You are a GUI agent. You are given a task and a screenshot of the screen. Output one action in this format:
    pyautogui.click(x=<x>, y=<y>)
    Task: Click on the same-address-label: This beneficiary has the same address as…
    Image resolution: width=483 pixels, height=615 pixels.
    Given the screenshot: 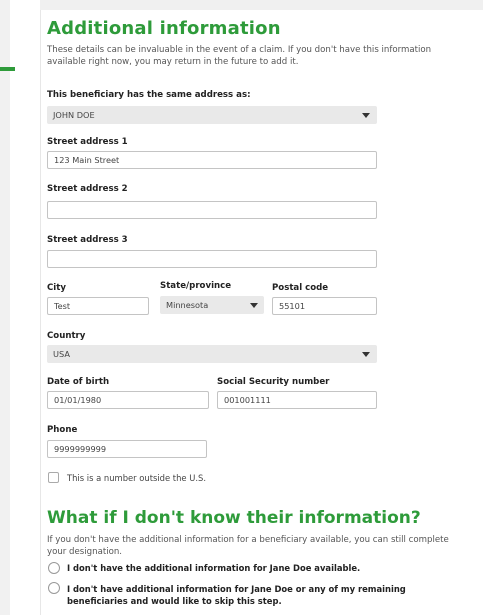 What is the action you would take?
    pyautogui.click(x=149, y=95)
    